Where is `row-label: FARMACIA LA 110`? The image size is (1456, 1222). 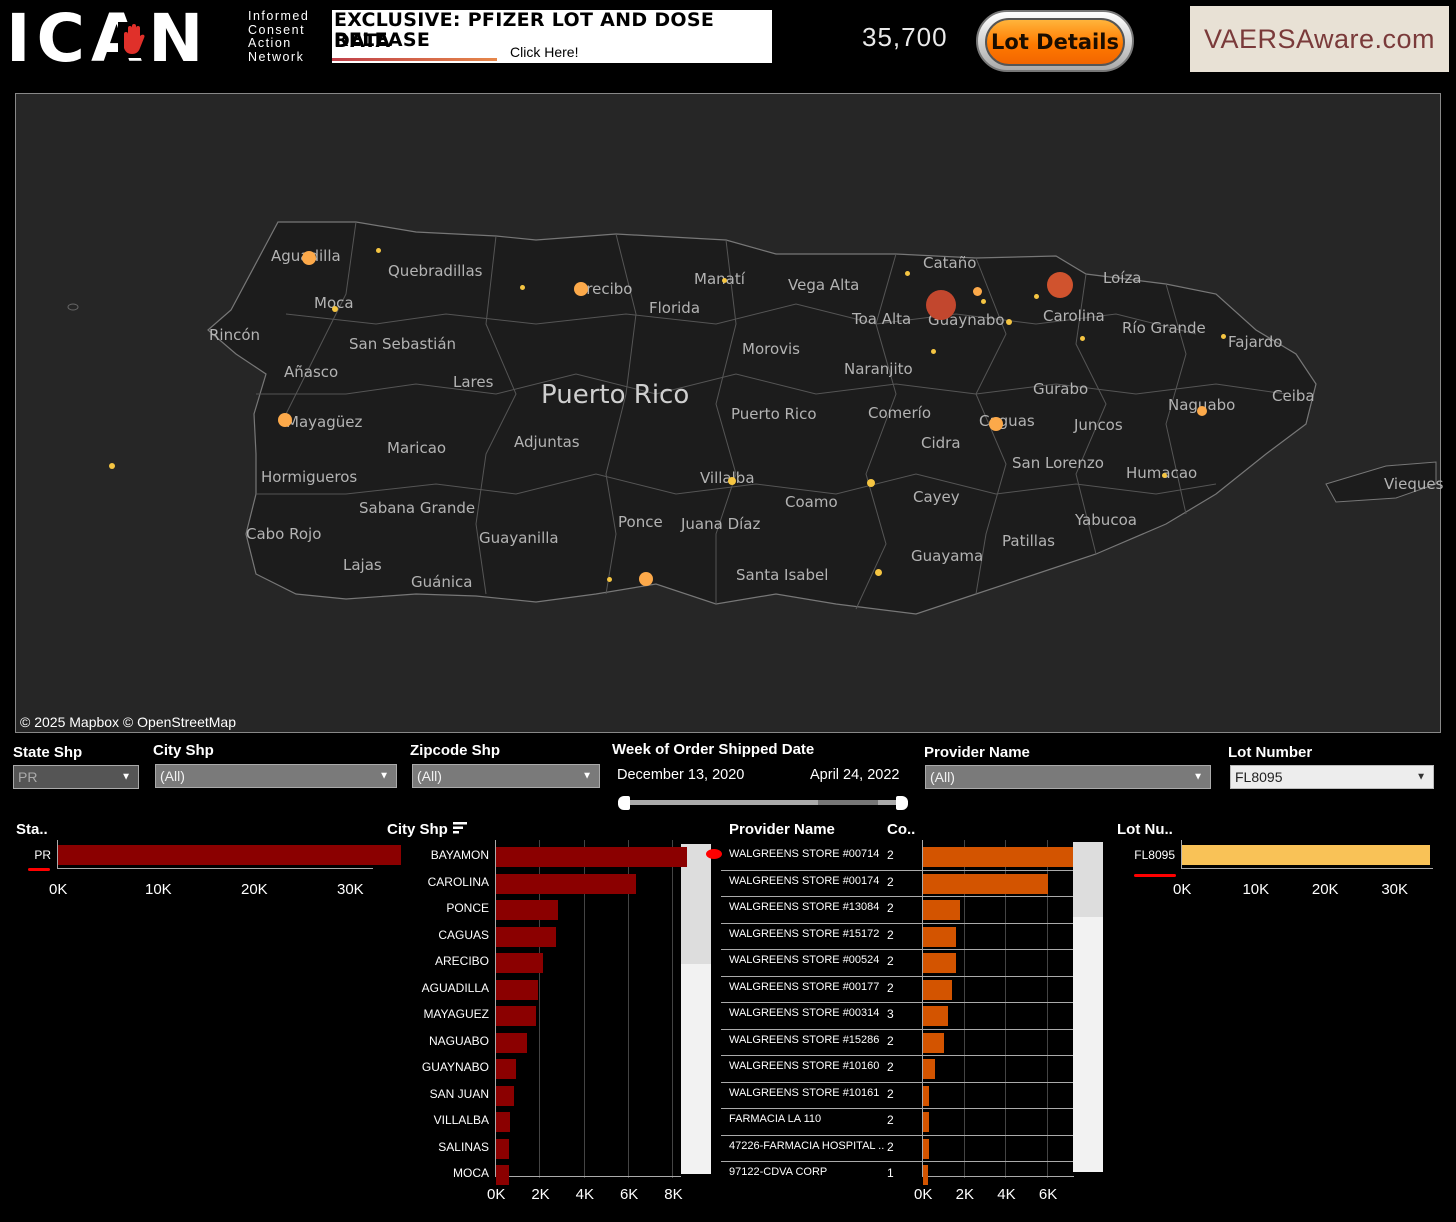
row-label: FARMACIA LA 110 is located at coordinates (775, 1119).